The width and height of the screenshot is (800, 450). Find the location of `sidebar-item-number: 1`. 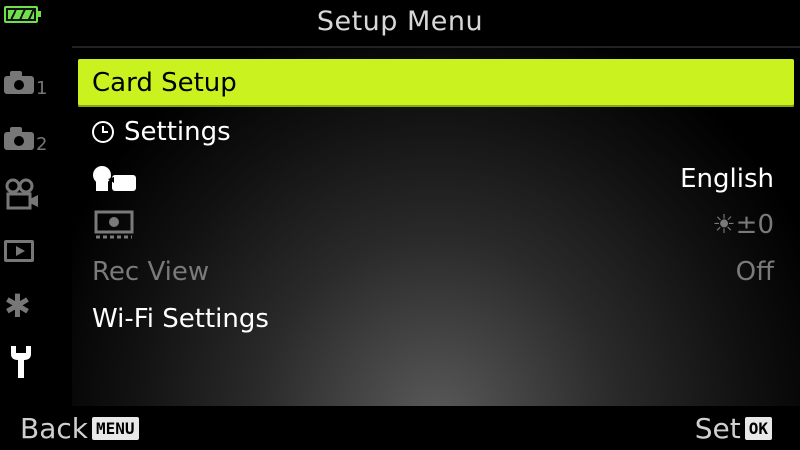

sidebar-item-number: 1 is located at coordinates (42, 88).